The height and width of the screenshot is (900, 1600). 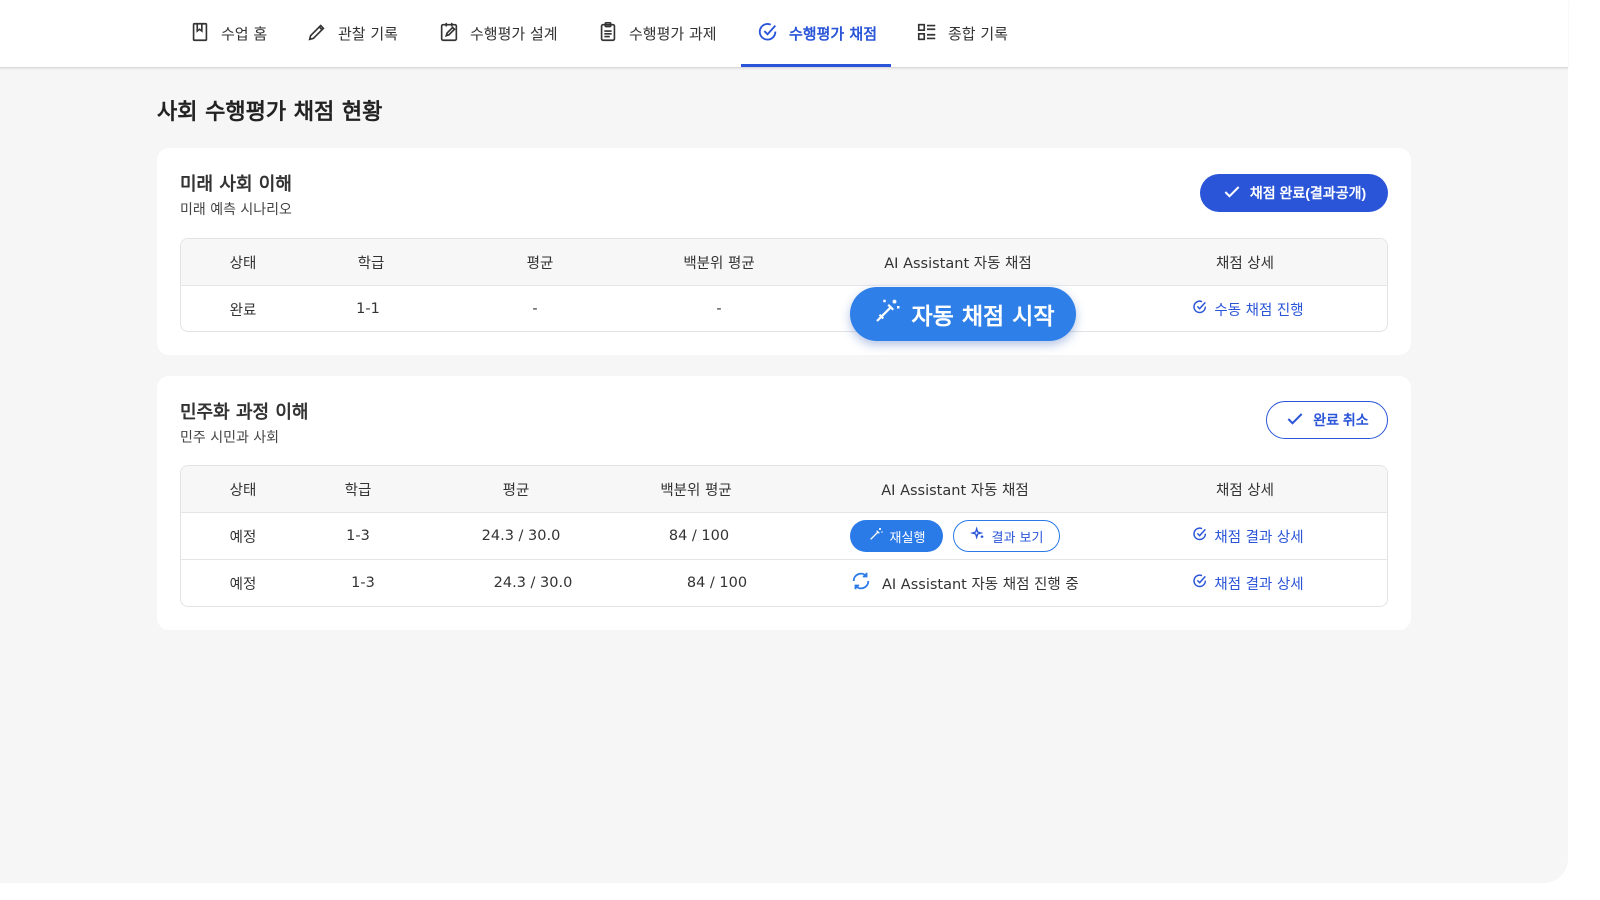 What do you see at coordinates (514, 34) in the screenshot?
I see `tab-label: 수행평가 설계` at bounding box center [514, 34].